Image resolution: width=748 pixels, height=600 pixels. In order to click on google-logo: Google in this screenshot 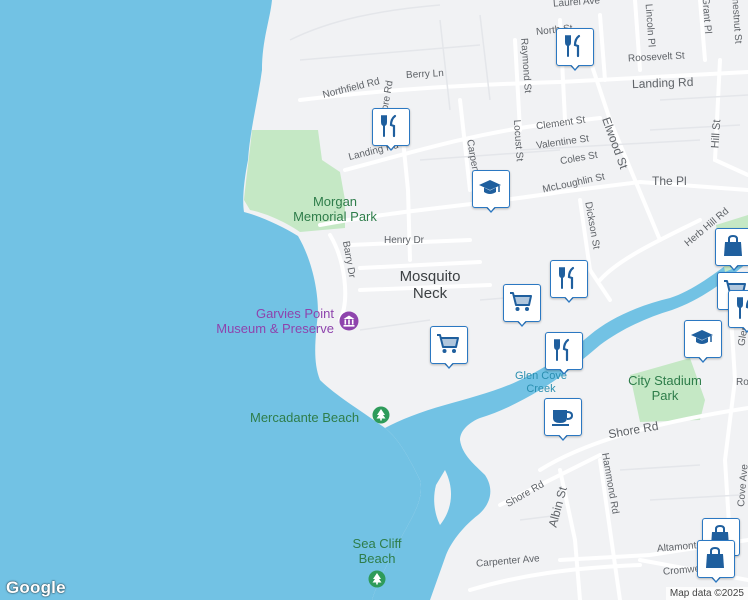, I will do `click(36, 588)`.